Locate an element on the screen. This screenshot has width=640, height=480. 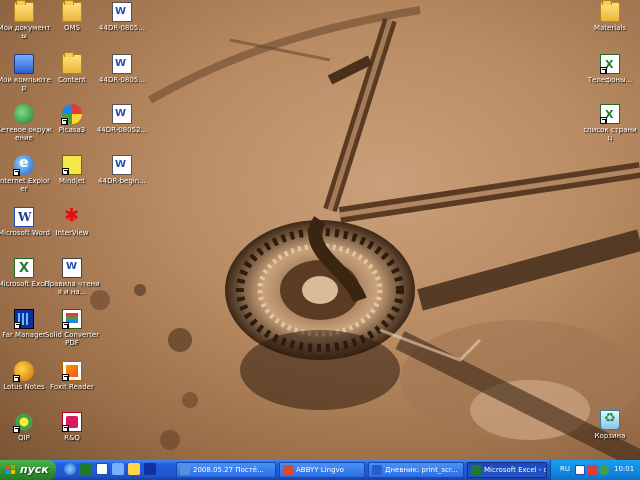
desktop-icon-solid-converter: Solid Converter PDF is located at coordinates (72, 328).